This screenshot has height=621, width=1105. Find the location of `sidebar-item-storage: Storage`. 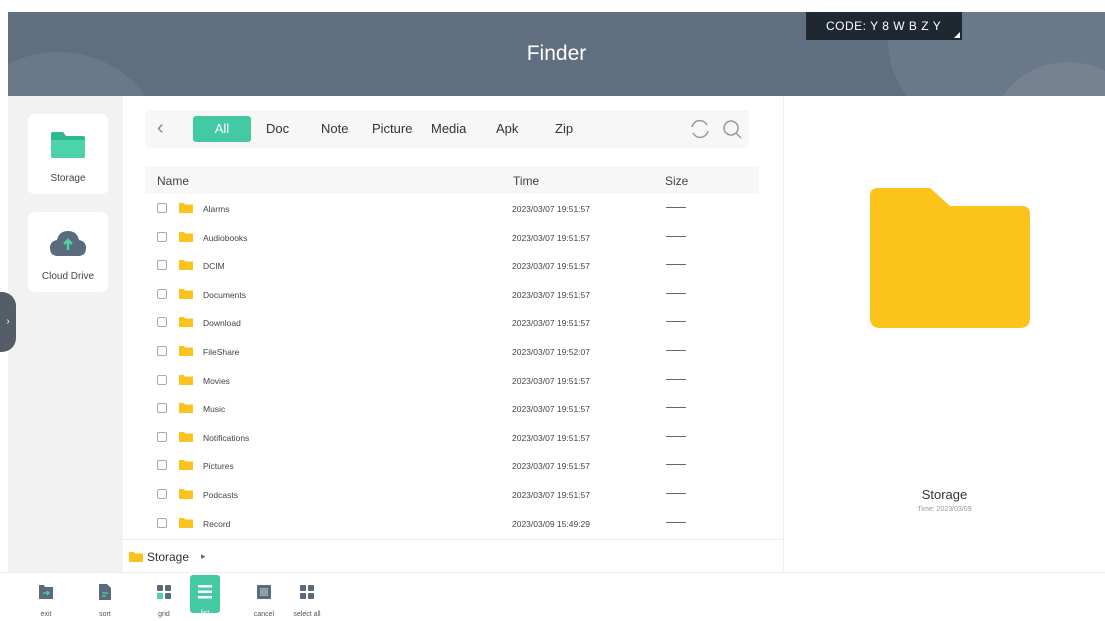

sidebar-item-storage: Storage is located at coordinates (68, 154).